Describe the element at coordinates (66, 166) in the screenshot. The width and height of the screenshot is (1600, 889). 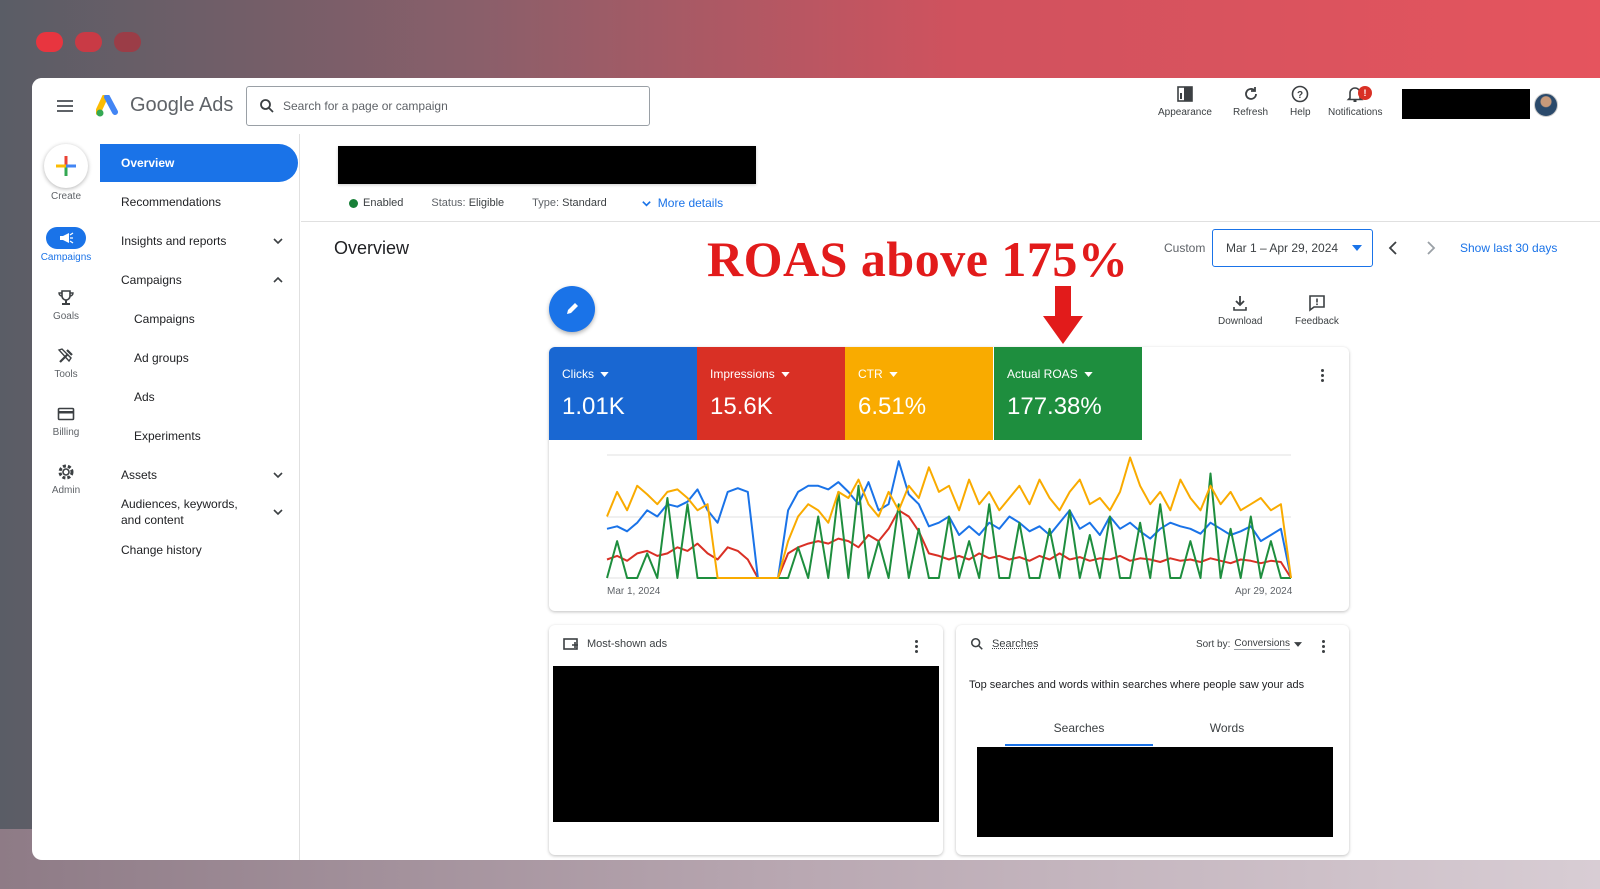
I see `create-button` at that location.